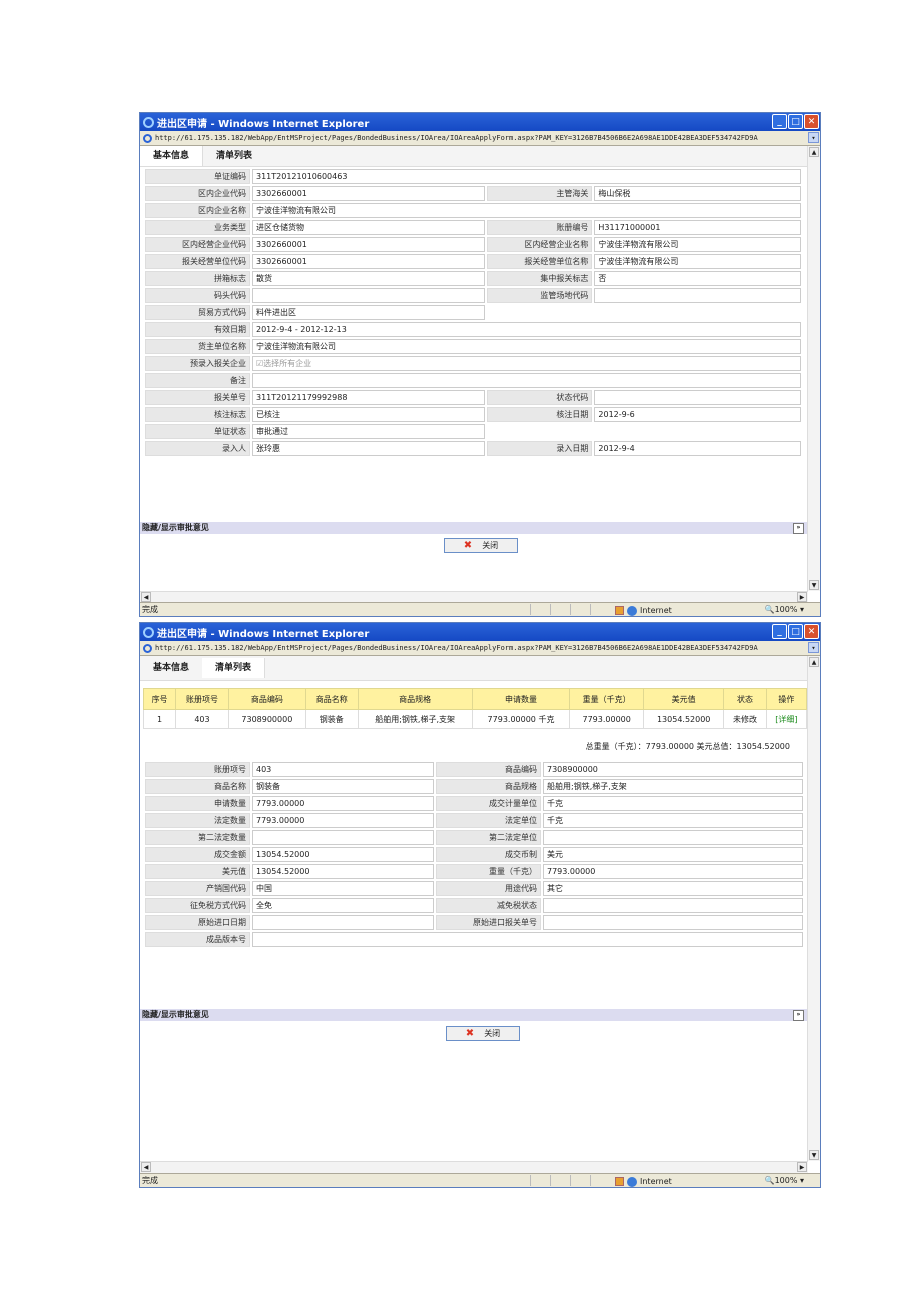 Image resolution: width=920 pixels, height=1302 pixels. What do you see at coordinates (526, 363) in the screenshot?
I see `field-value: ☑选择所有企业` at bounding box center [526, 363].